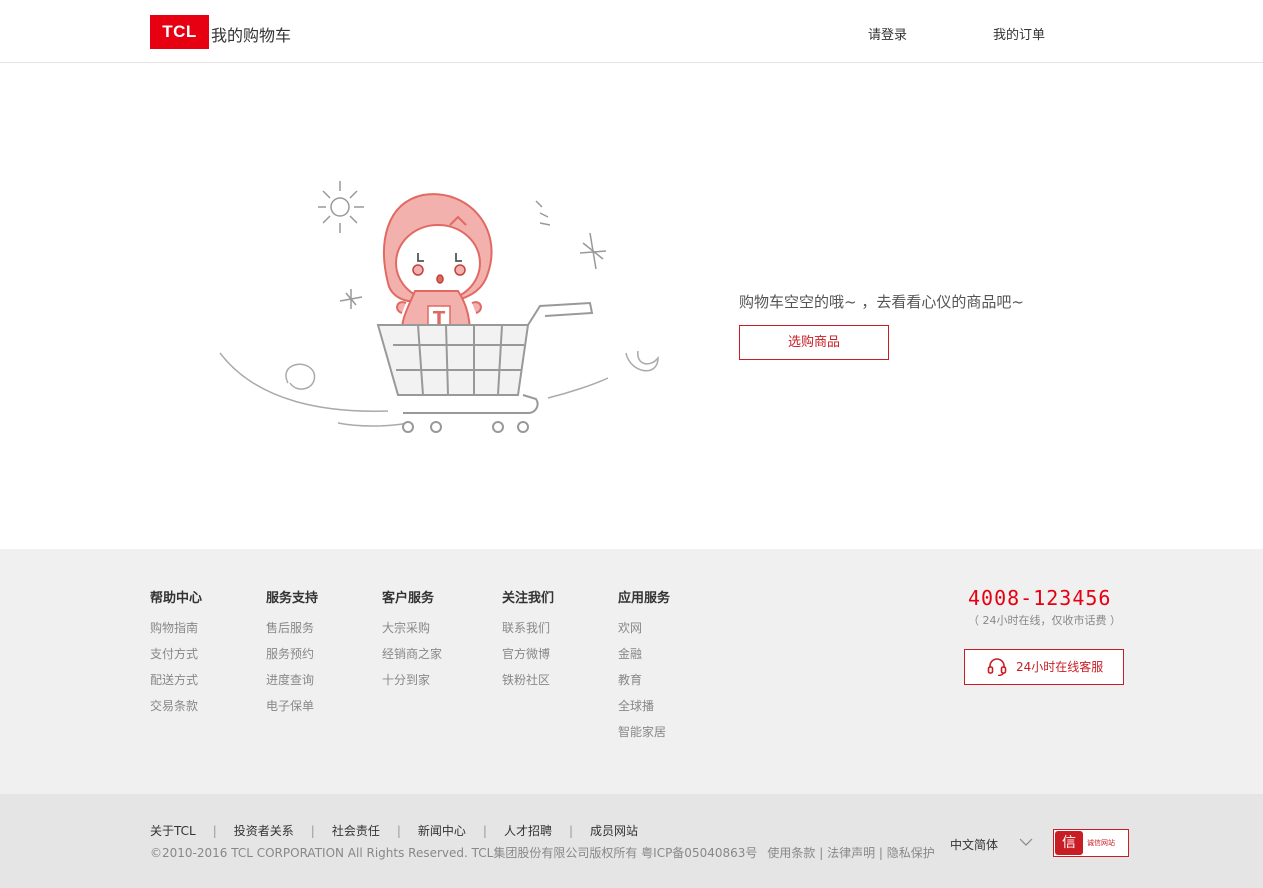  What do you see at coordinates (644, 737) in the screenshot?
I see `footer-link: 智能家居` at bounding box center [644, 737].